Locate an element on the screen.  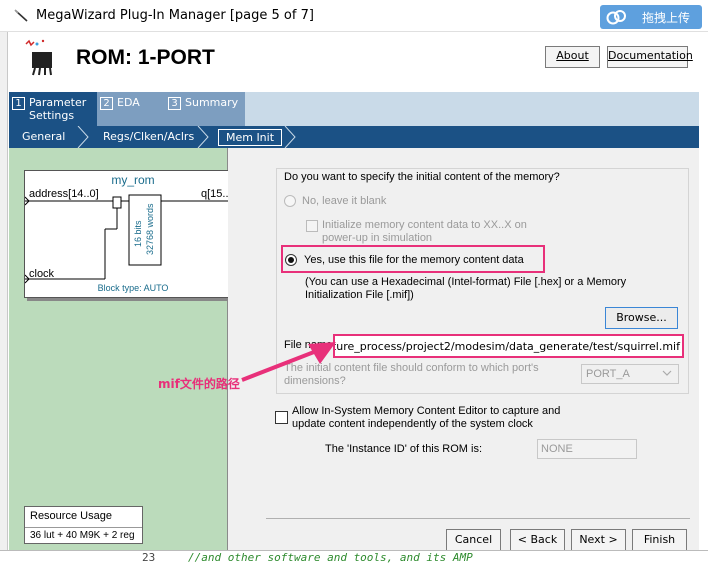
chip-icon is located at coordinates (38, 57).